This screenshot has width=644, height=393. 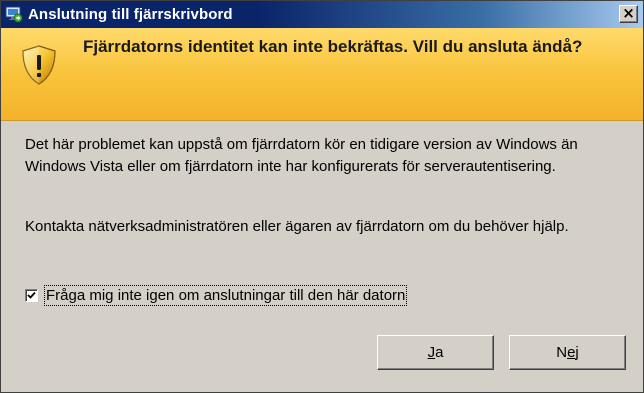 What do you see at coordinates (39, 65) in the screenshot?
I see `security-warning-shield-icon` at bounding box center [39, 65].